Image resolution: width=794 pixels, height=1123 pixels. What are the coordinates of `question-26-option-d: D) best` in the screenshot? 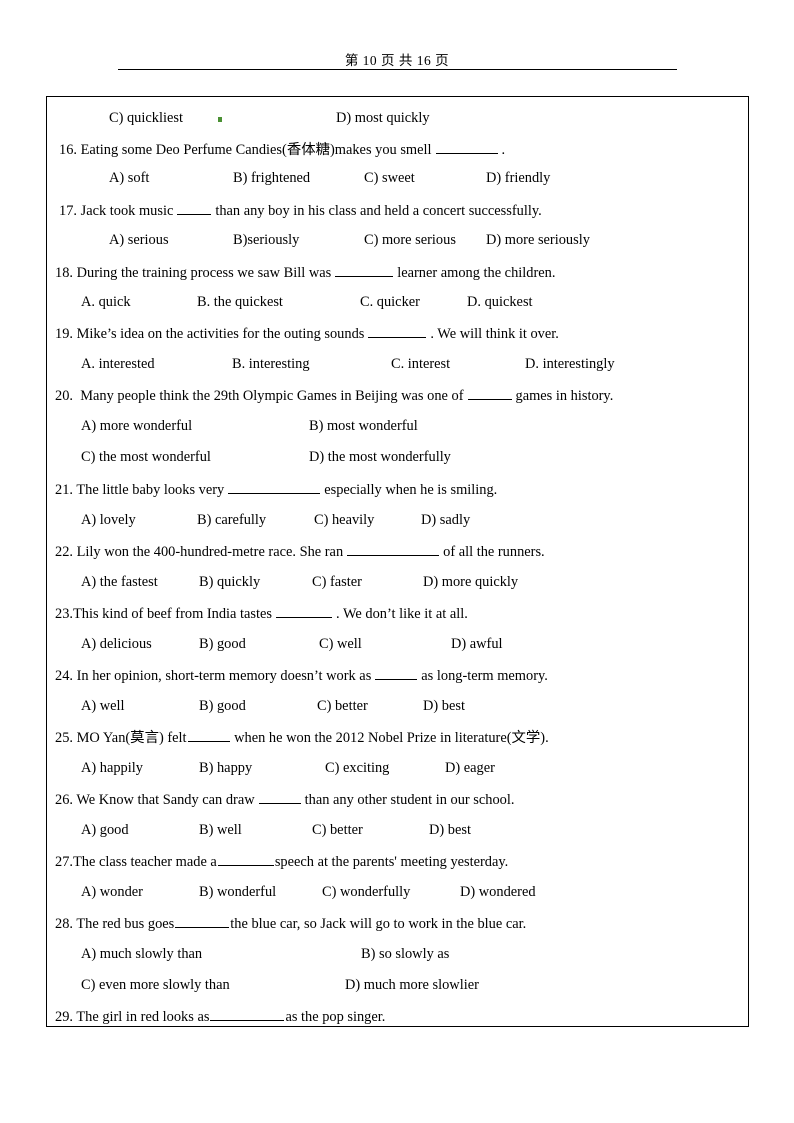 It's located at (450, 830).